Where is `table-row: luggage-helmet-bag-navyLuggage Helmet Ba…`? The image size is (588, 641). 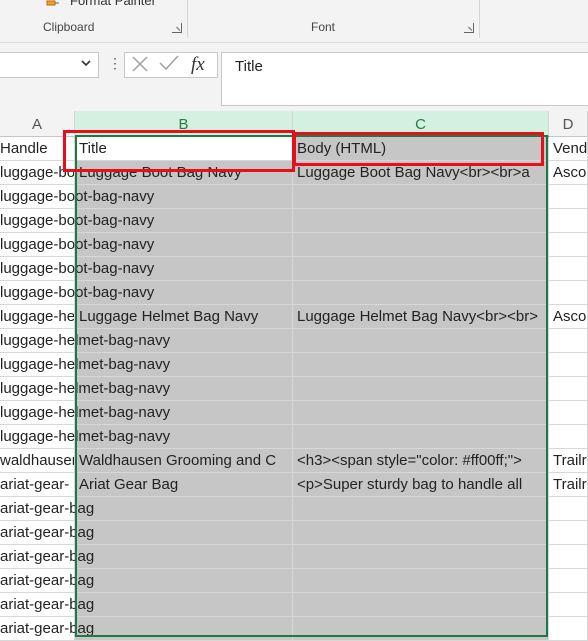 table-row: luggage-helmet-bag-navyLuggage Helmet Ba… is located at coordinates (294, 317).